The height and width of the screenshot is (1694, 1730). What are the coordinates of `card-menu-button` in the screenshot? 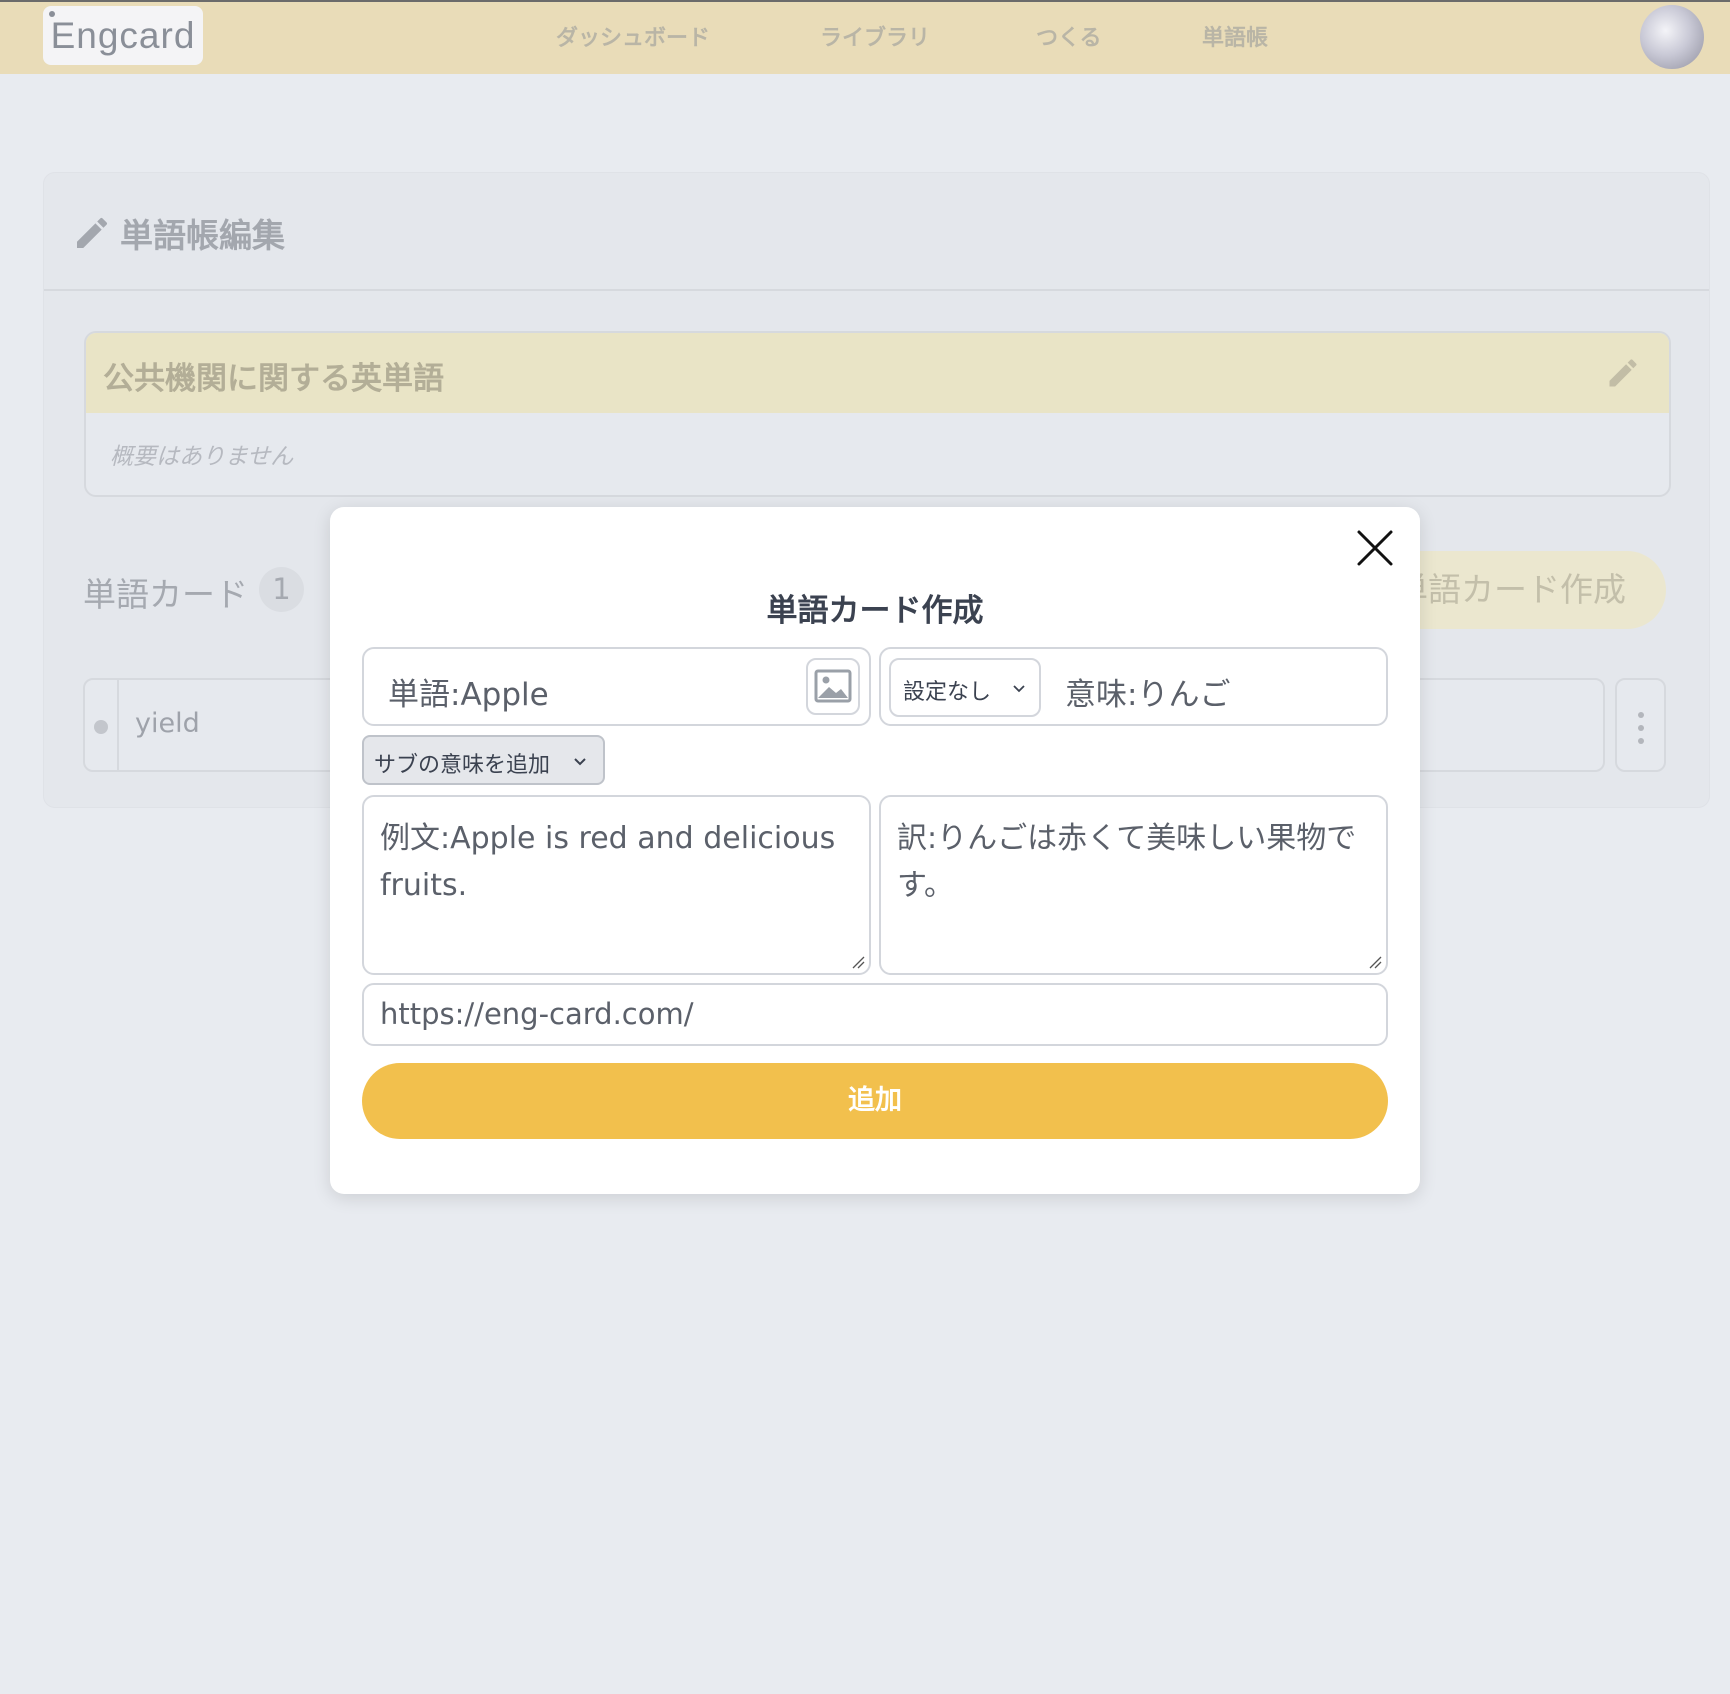 It's located at (1640, 725).